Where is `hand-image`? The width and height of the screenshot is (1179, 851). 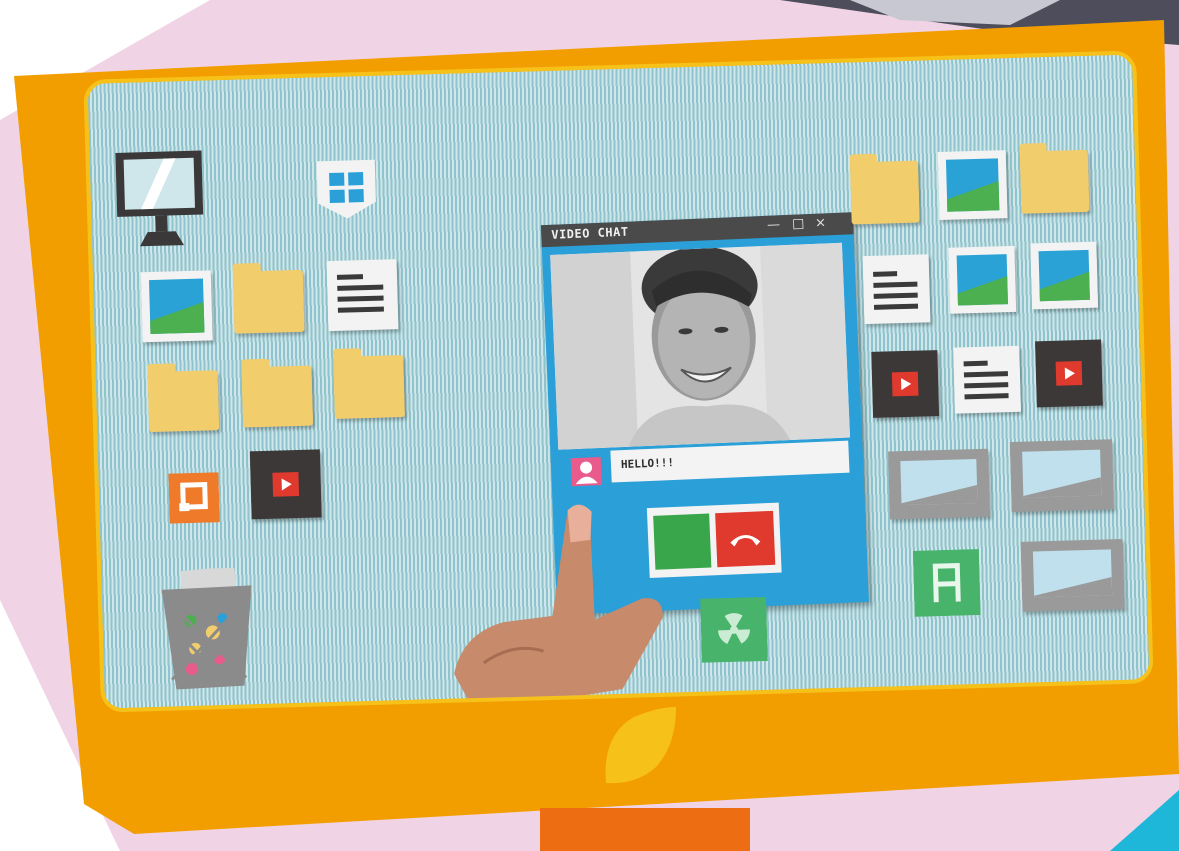 hand-image is located at coordinates (558, 608).